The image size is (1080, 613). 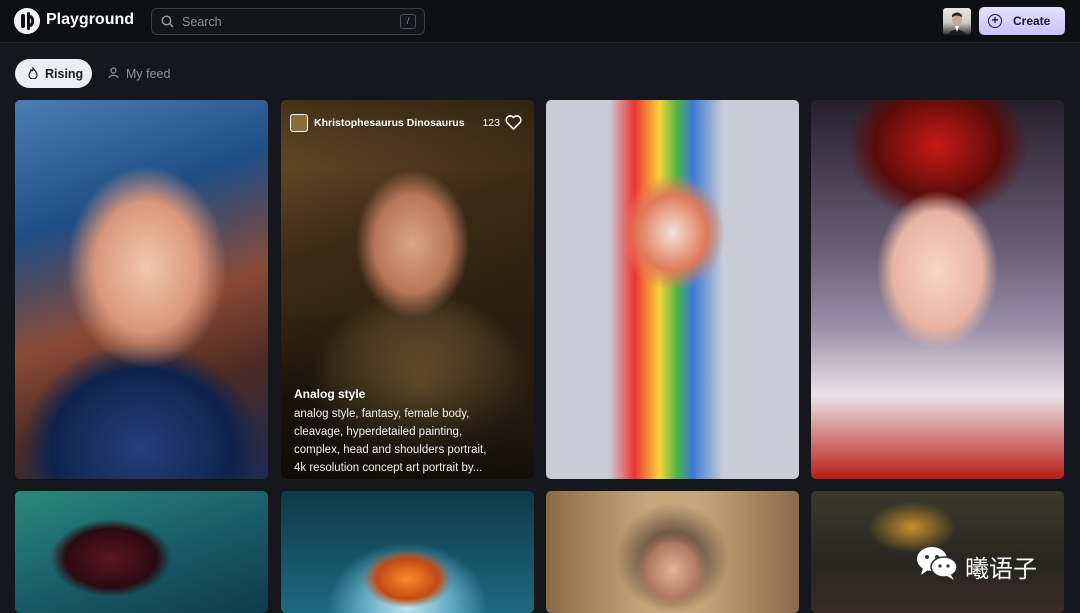 What do you see at coordinates (408, 21) in the screenshot?
I see `search-shortcut-hint: /` at bounding box center [408, 21].